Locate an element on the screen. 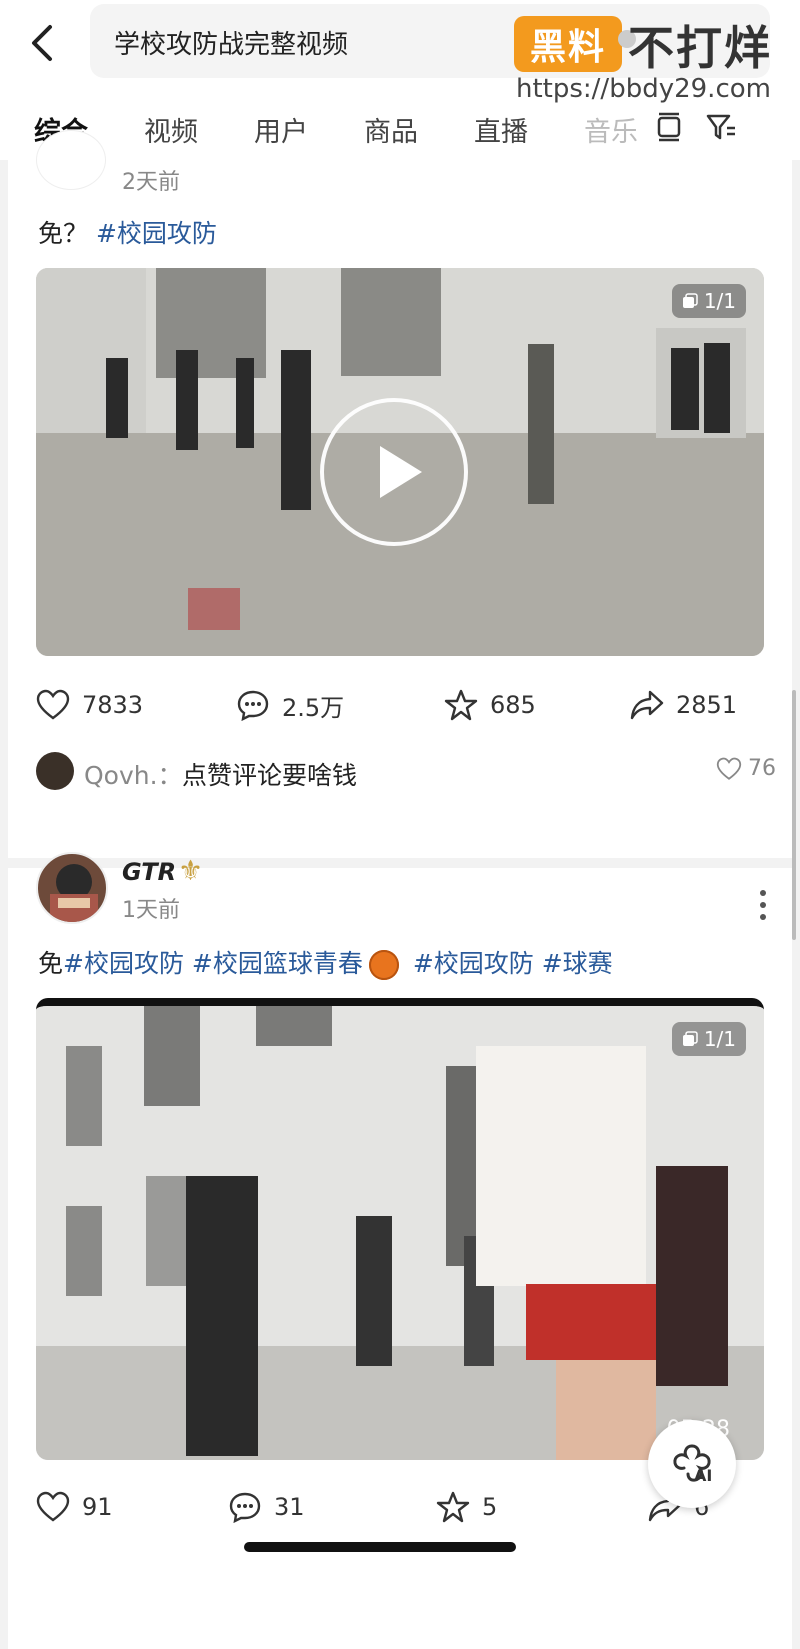 The image size is (800, 1649). post-actions: 7833 2.5万 685 2851 is located at coordinates (400, 705).